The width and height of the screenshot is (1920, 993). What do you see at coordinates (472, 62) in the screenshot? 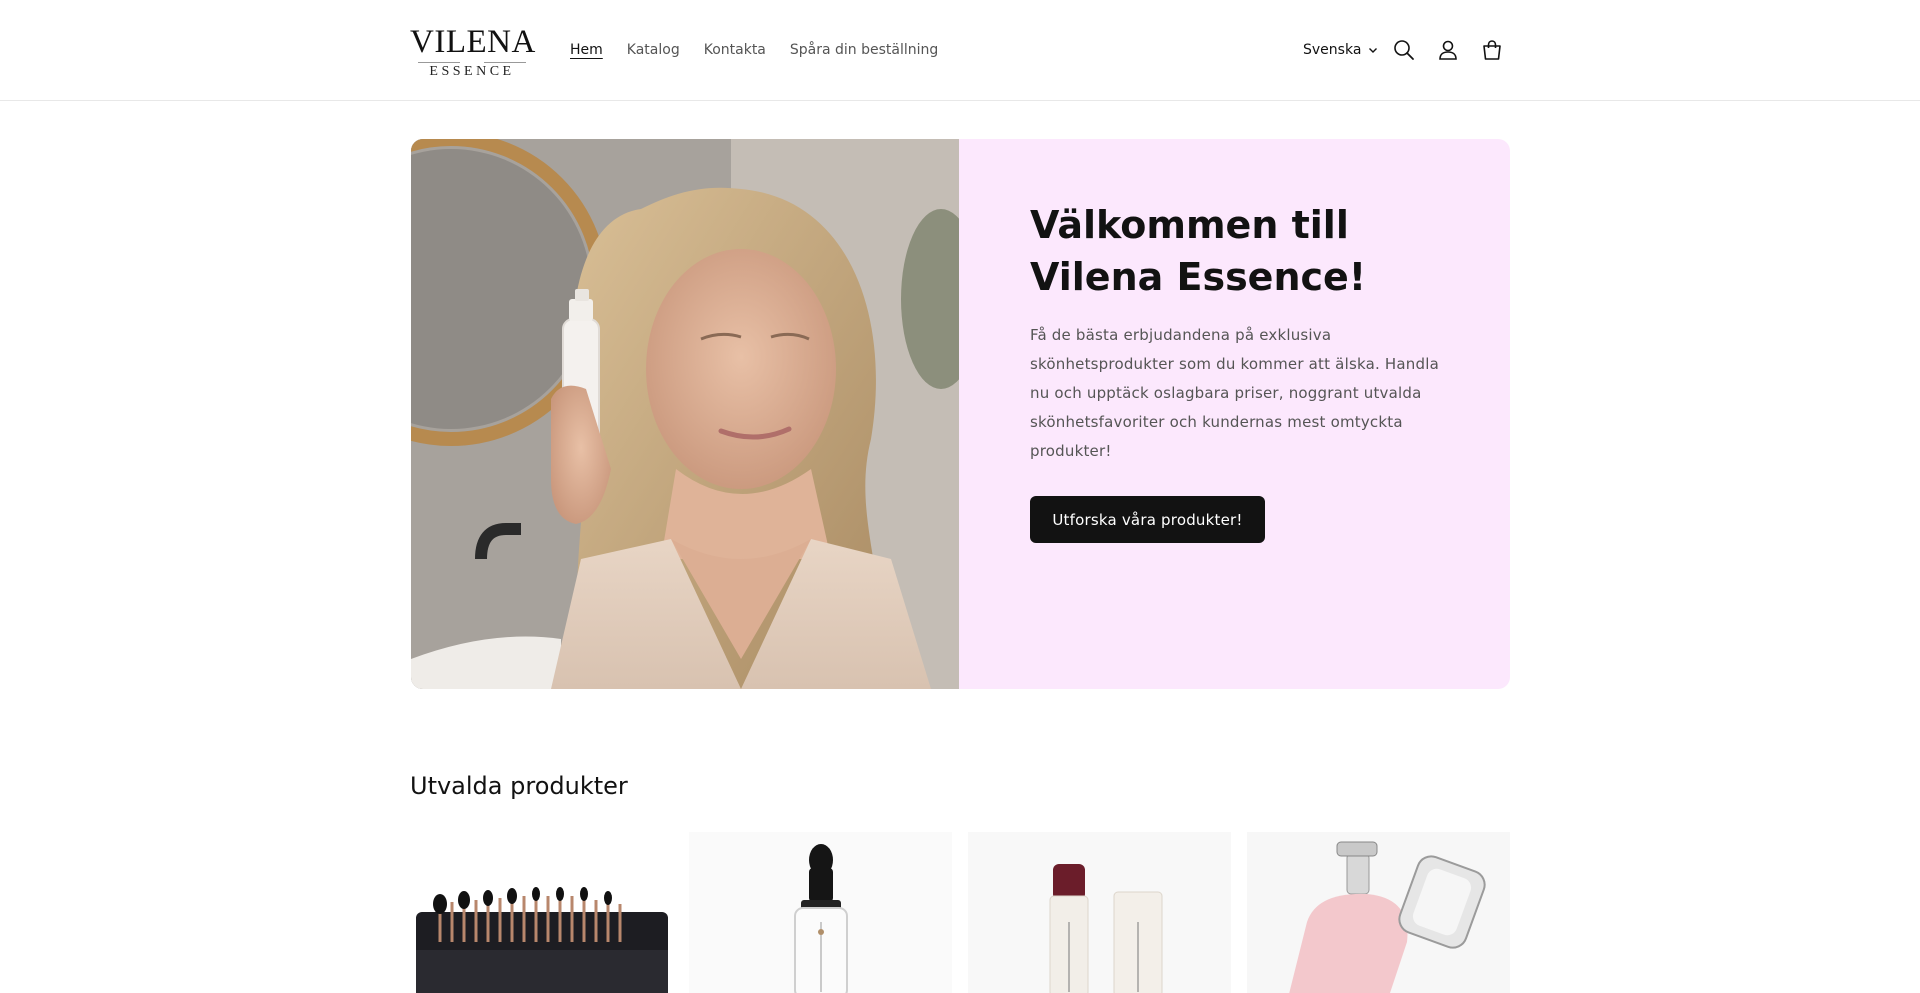
I see `logo-ornament` at bounding box center [472, 62].